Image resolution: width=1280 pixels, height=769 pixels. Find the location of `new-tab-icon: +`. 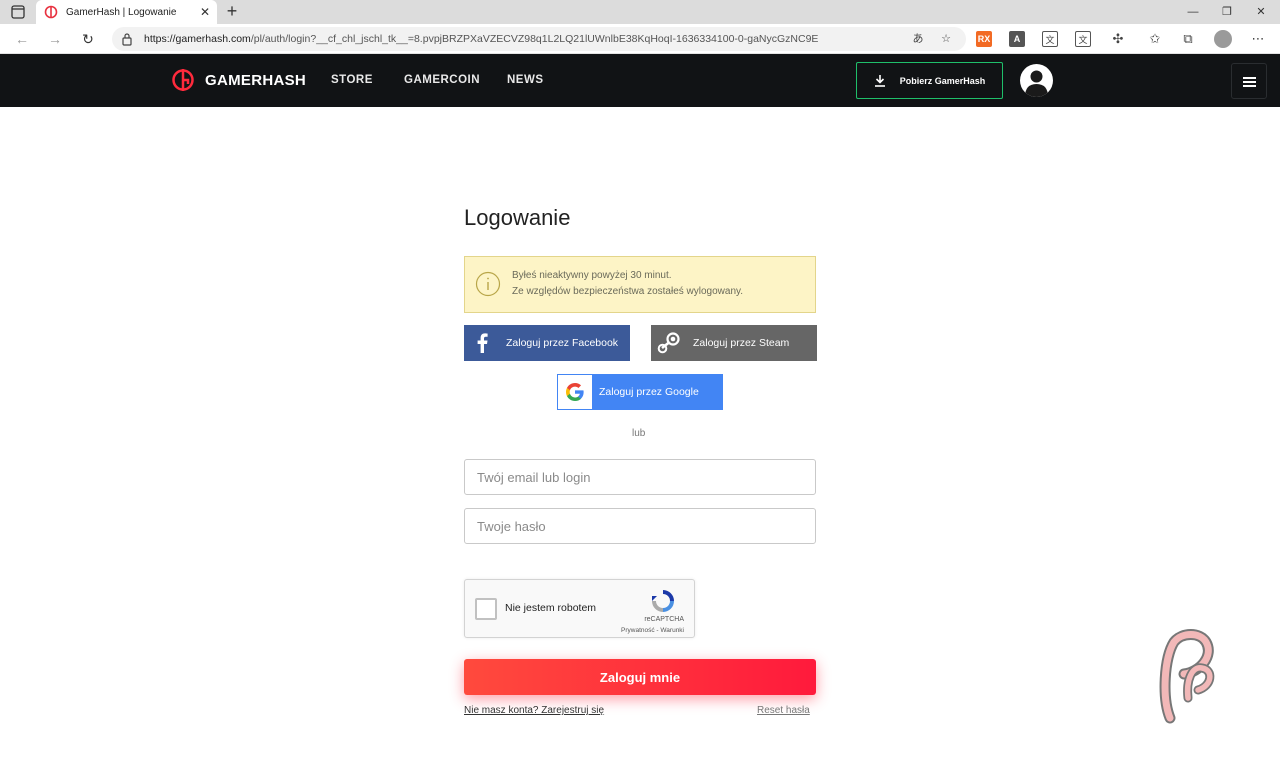

new-tab-icon: + is located at coordinates (232, 12).